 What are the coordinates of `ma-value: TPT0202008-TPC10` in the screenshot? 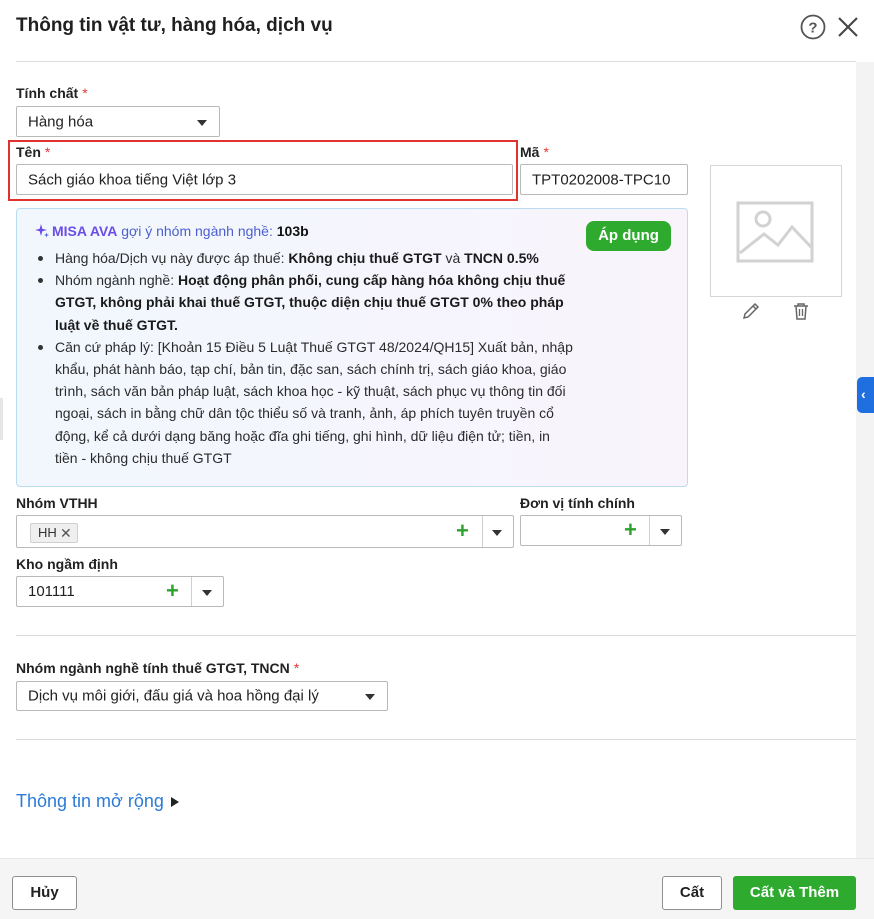 It's located at (601, 179).